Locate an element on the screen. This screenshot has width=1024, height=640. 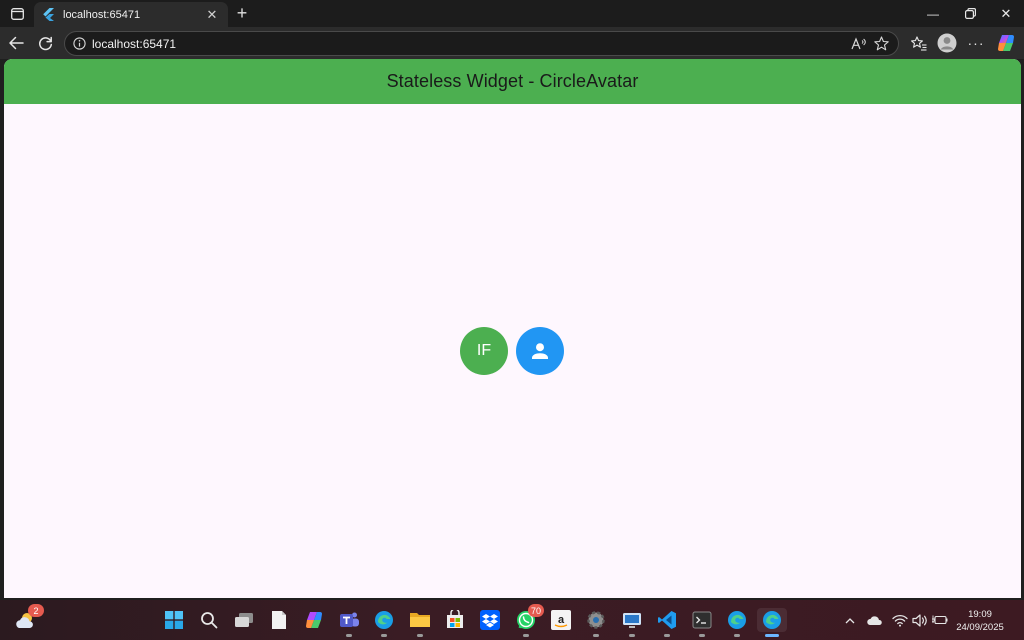
flutter-favicon is located at coordinates (48, 14).